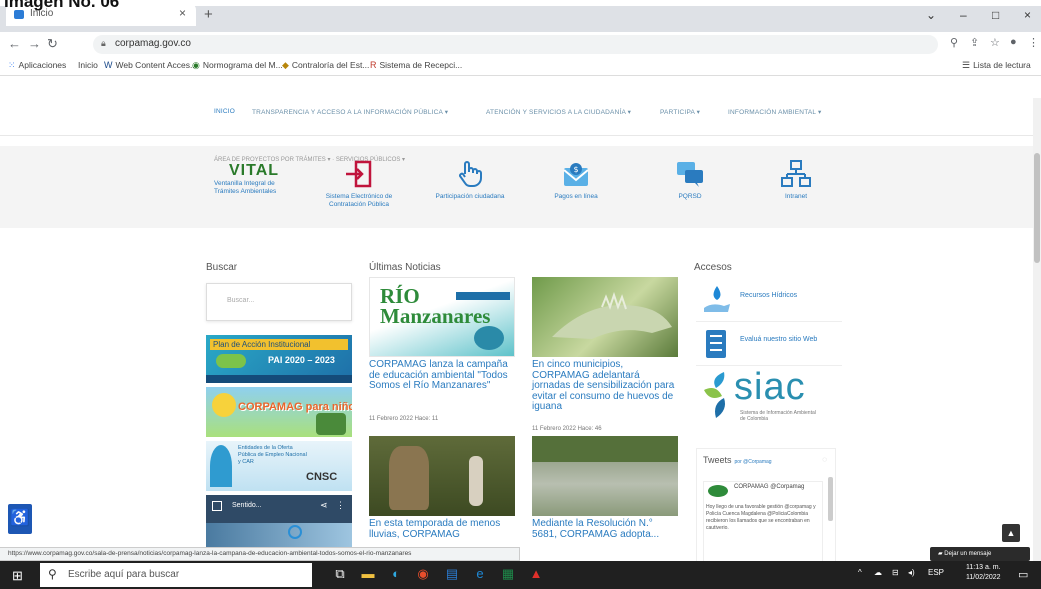  I want to click on acrobat-icon: ▲, so click(536, 574).